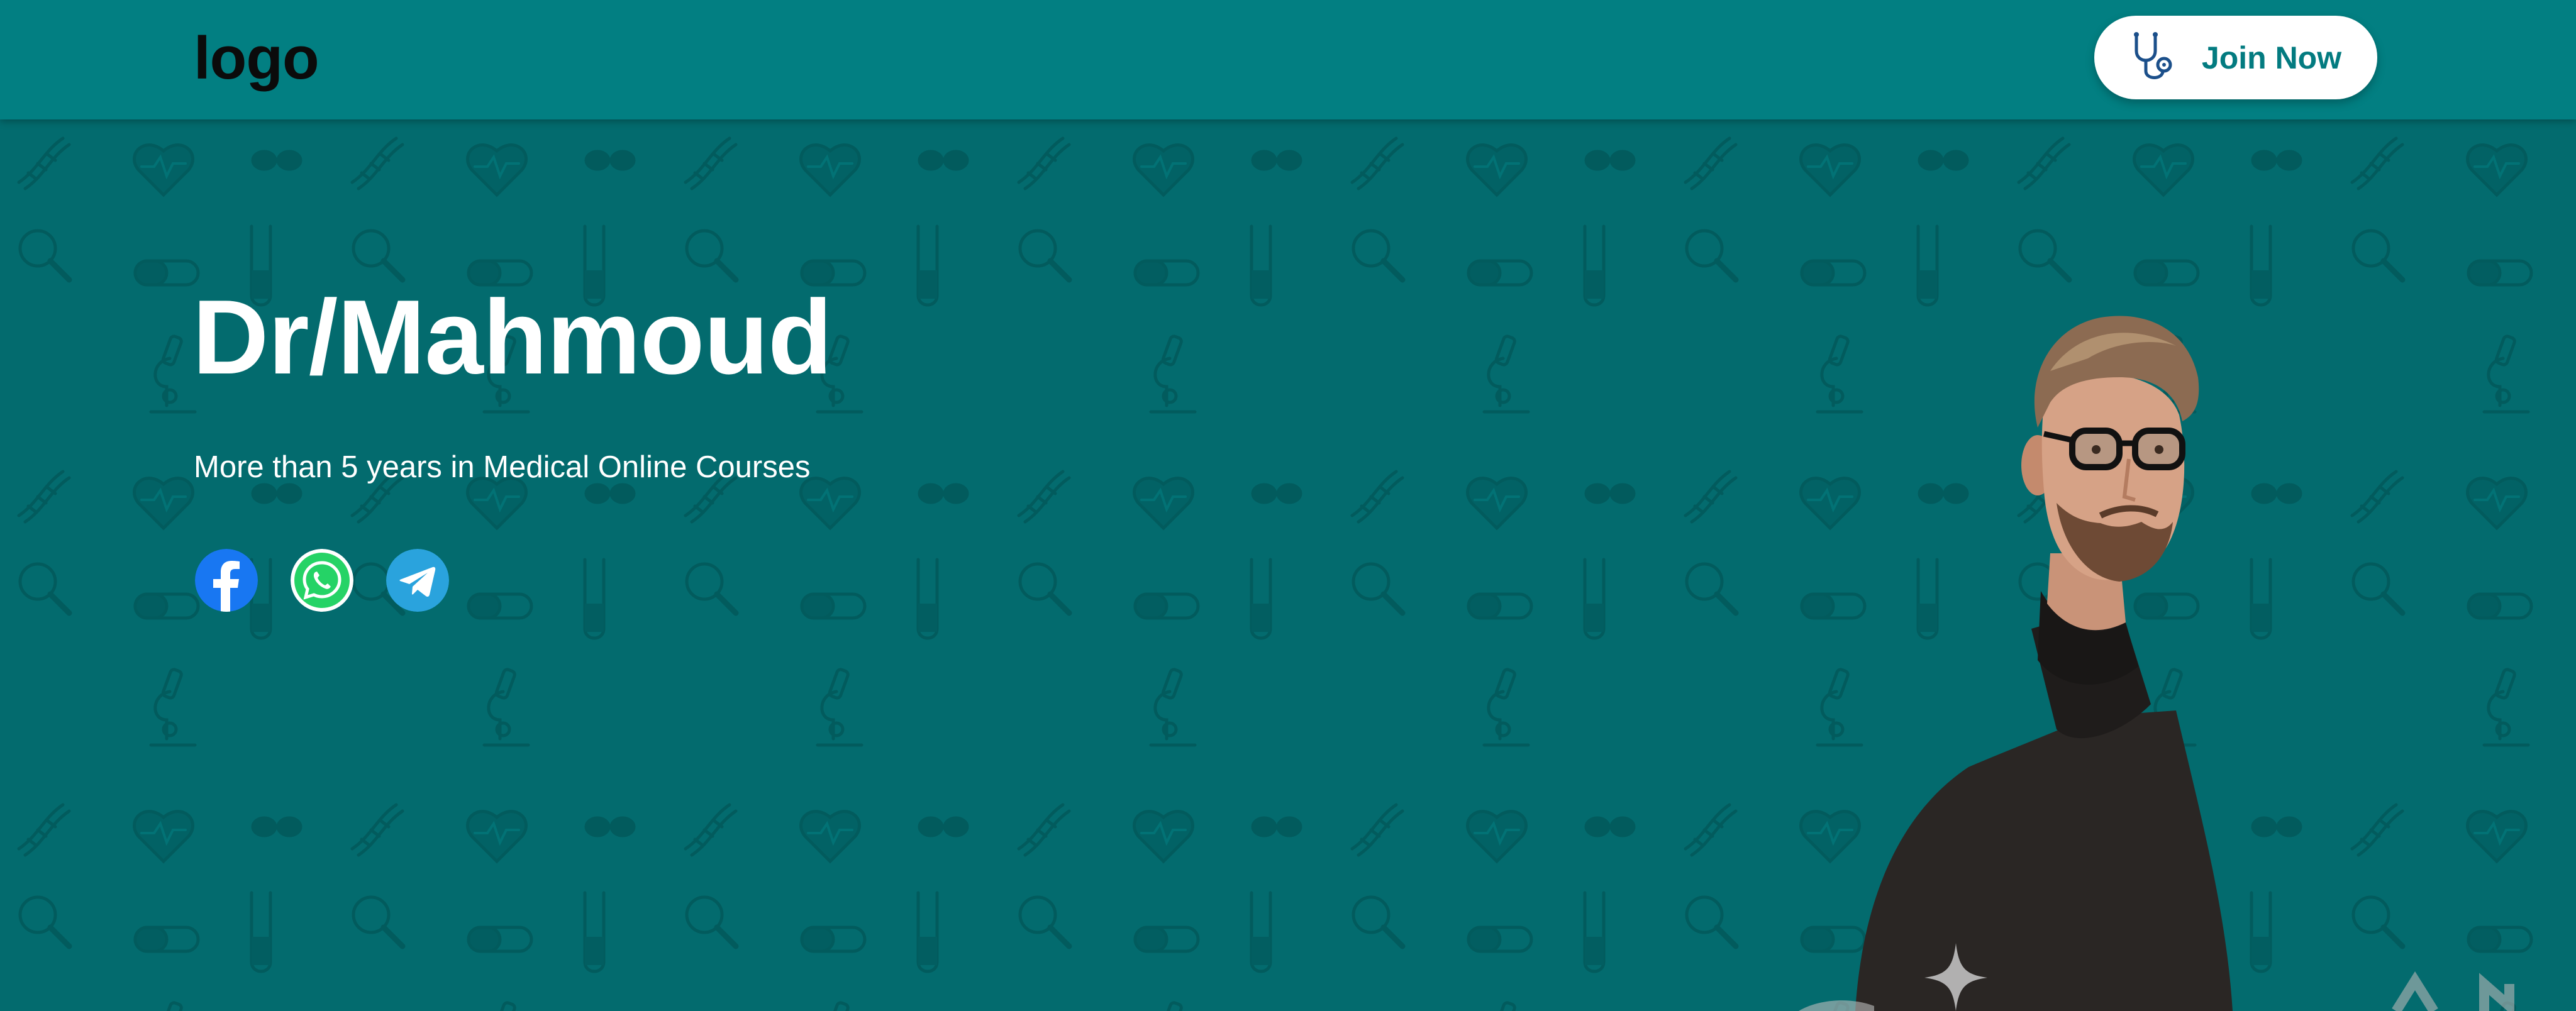 This screenshot has height=1011, width=2576. I want to click on whatsapp-icon, so click(322, 580).